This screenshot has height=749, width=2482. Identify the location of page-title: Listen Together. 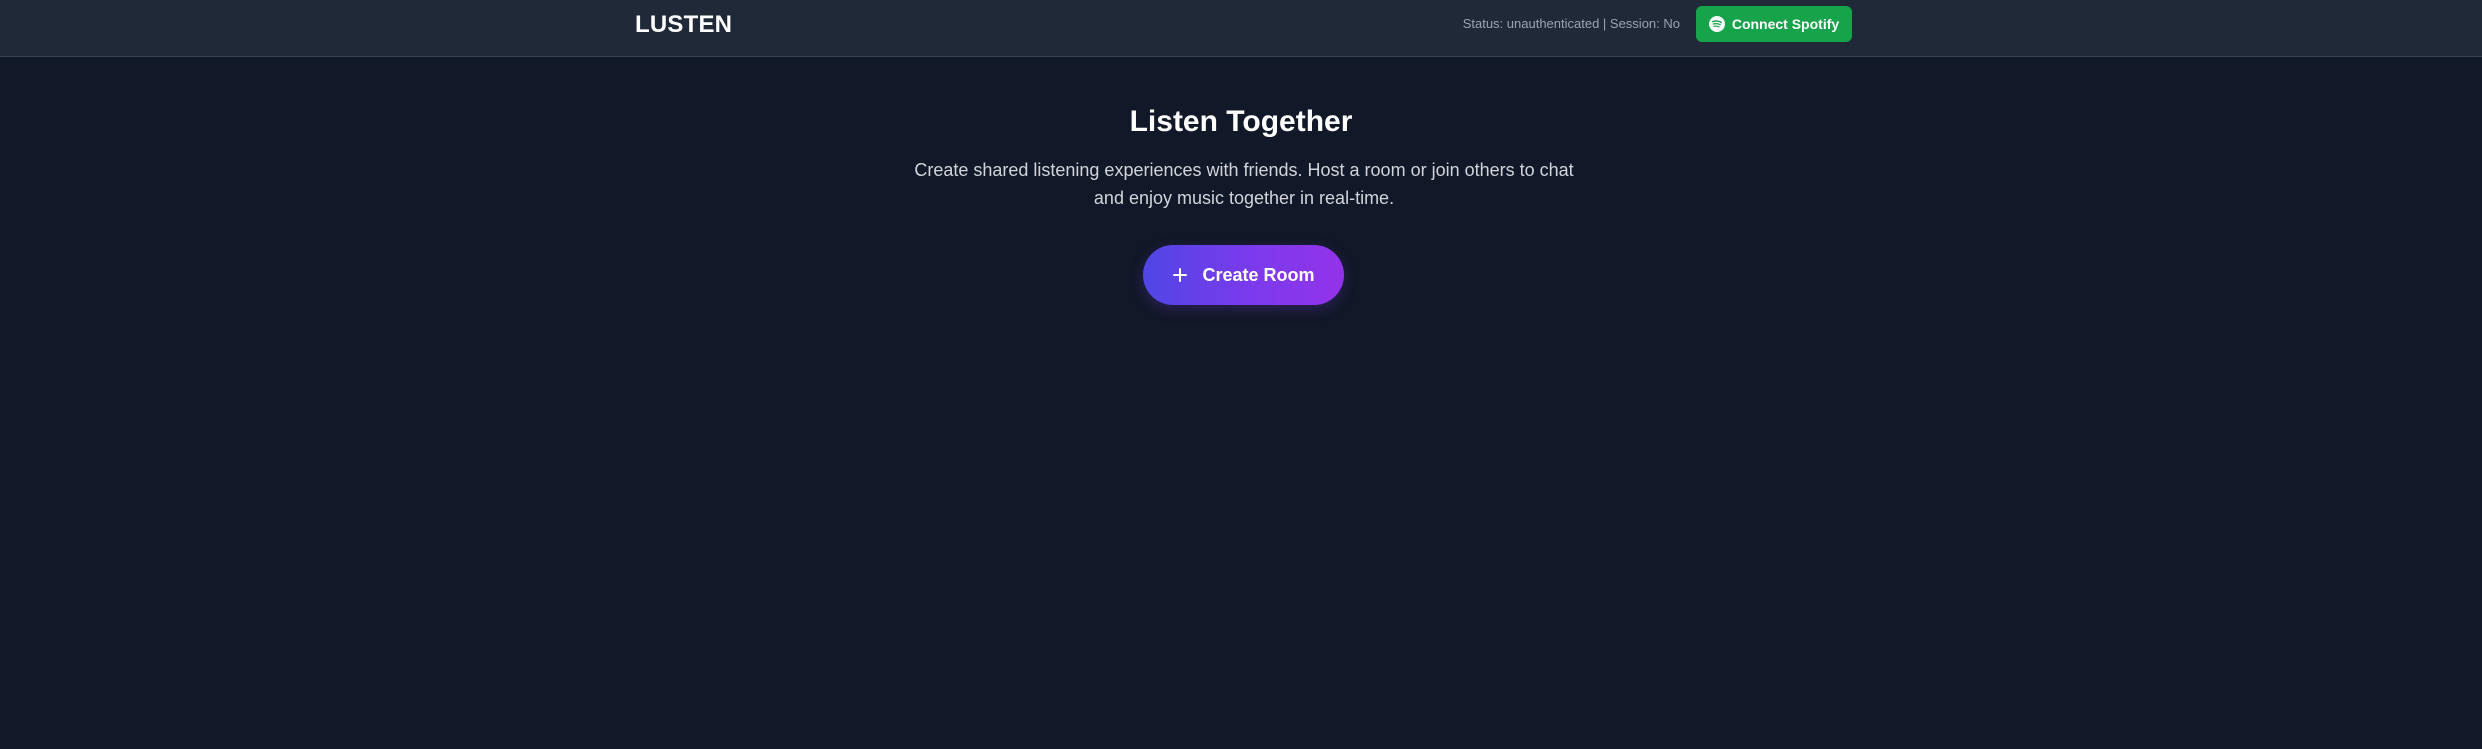
(1241, 121).